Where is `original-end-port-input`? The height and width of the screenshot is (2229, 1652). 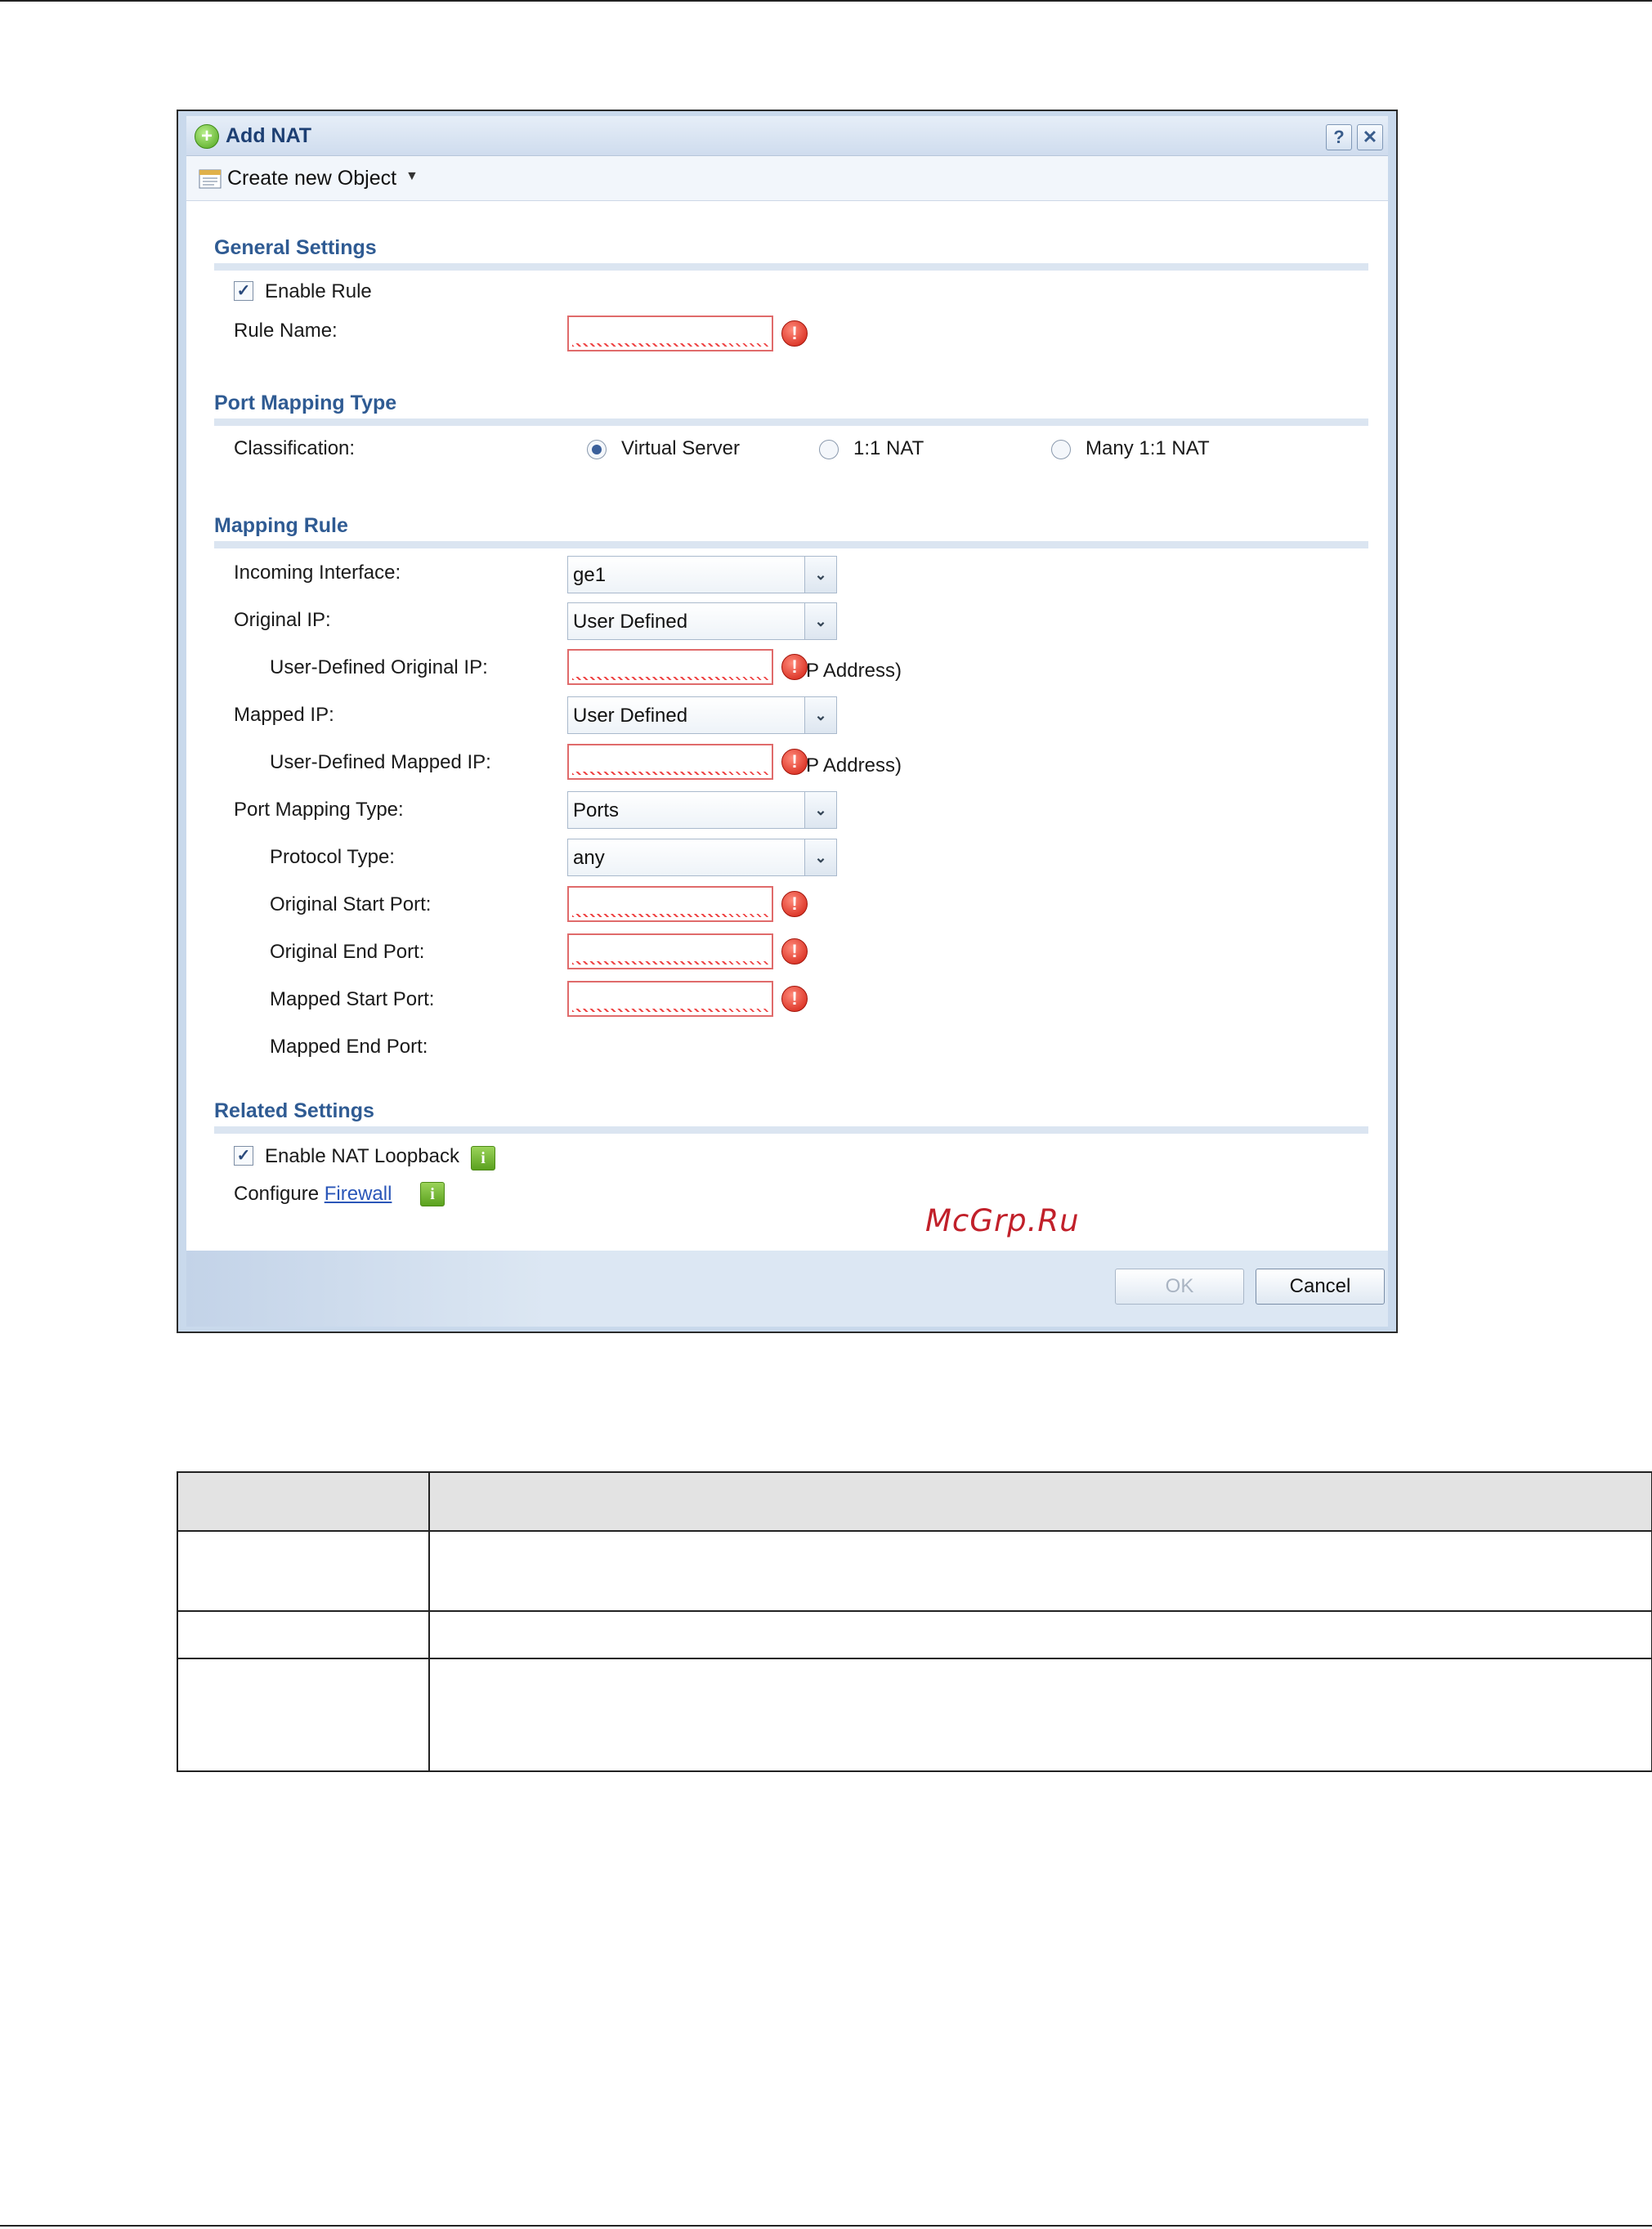
original-end-port-input is located at coordinates (670, 951).